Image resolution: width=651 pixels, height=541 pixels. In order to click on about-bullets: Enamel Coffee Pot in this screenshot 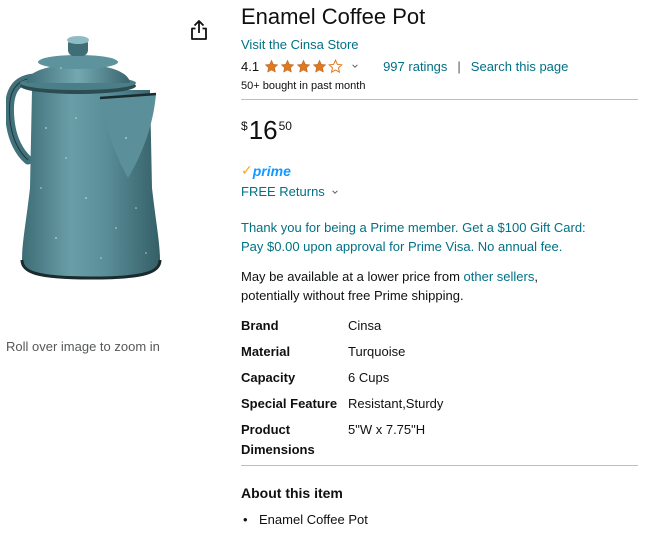, I will do `click(304, 520)`.